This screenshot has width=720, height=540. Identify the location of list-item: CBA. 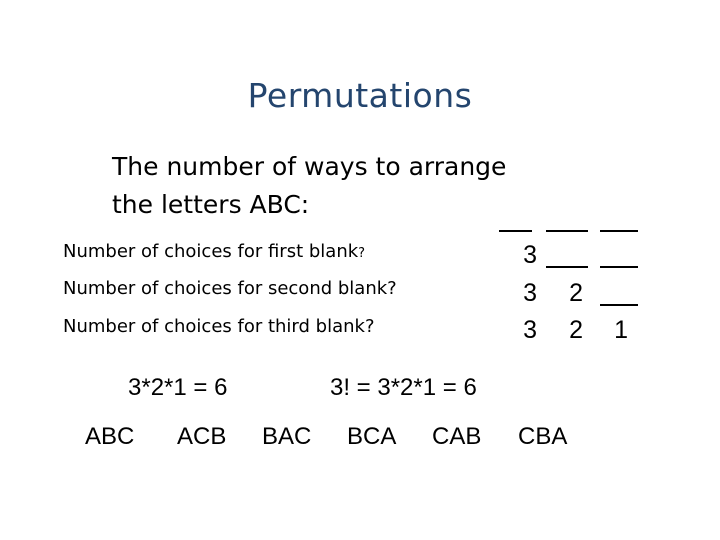
(543, 436).